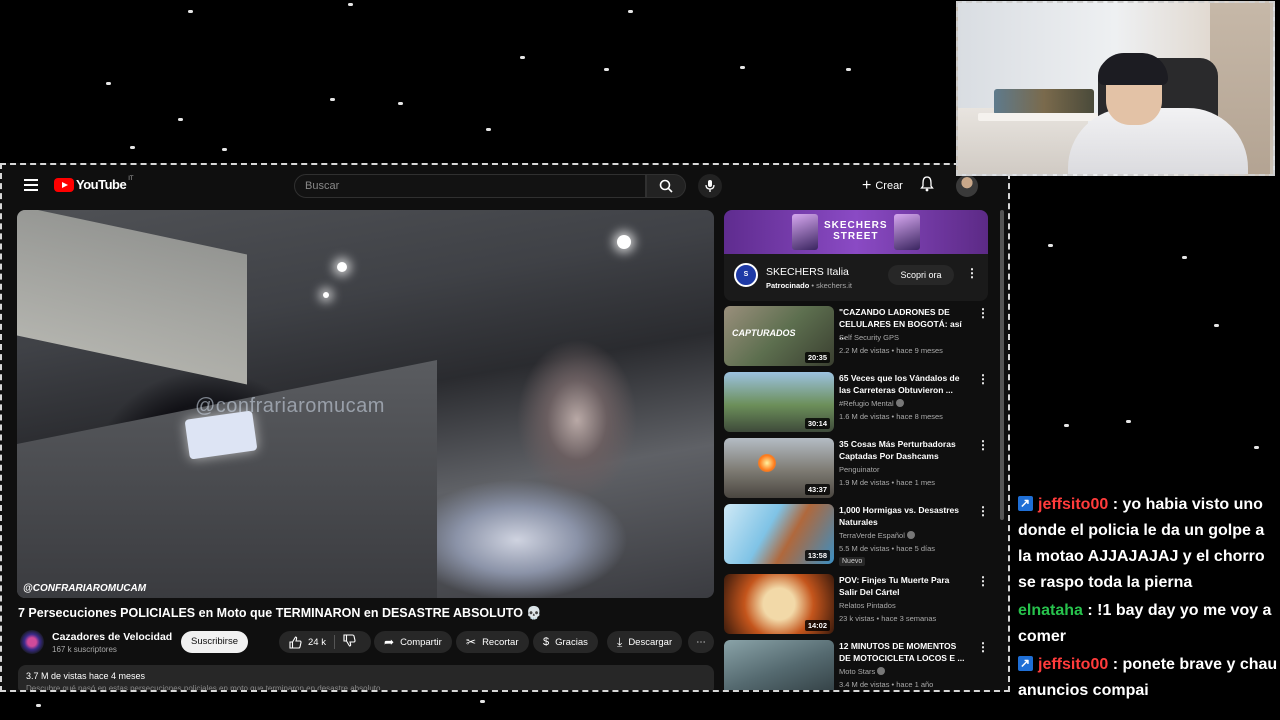  I want to click on more-actions-button: ⋯, so click(701, 642).